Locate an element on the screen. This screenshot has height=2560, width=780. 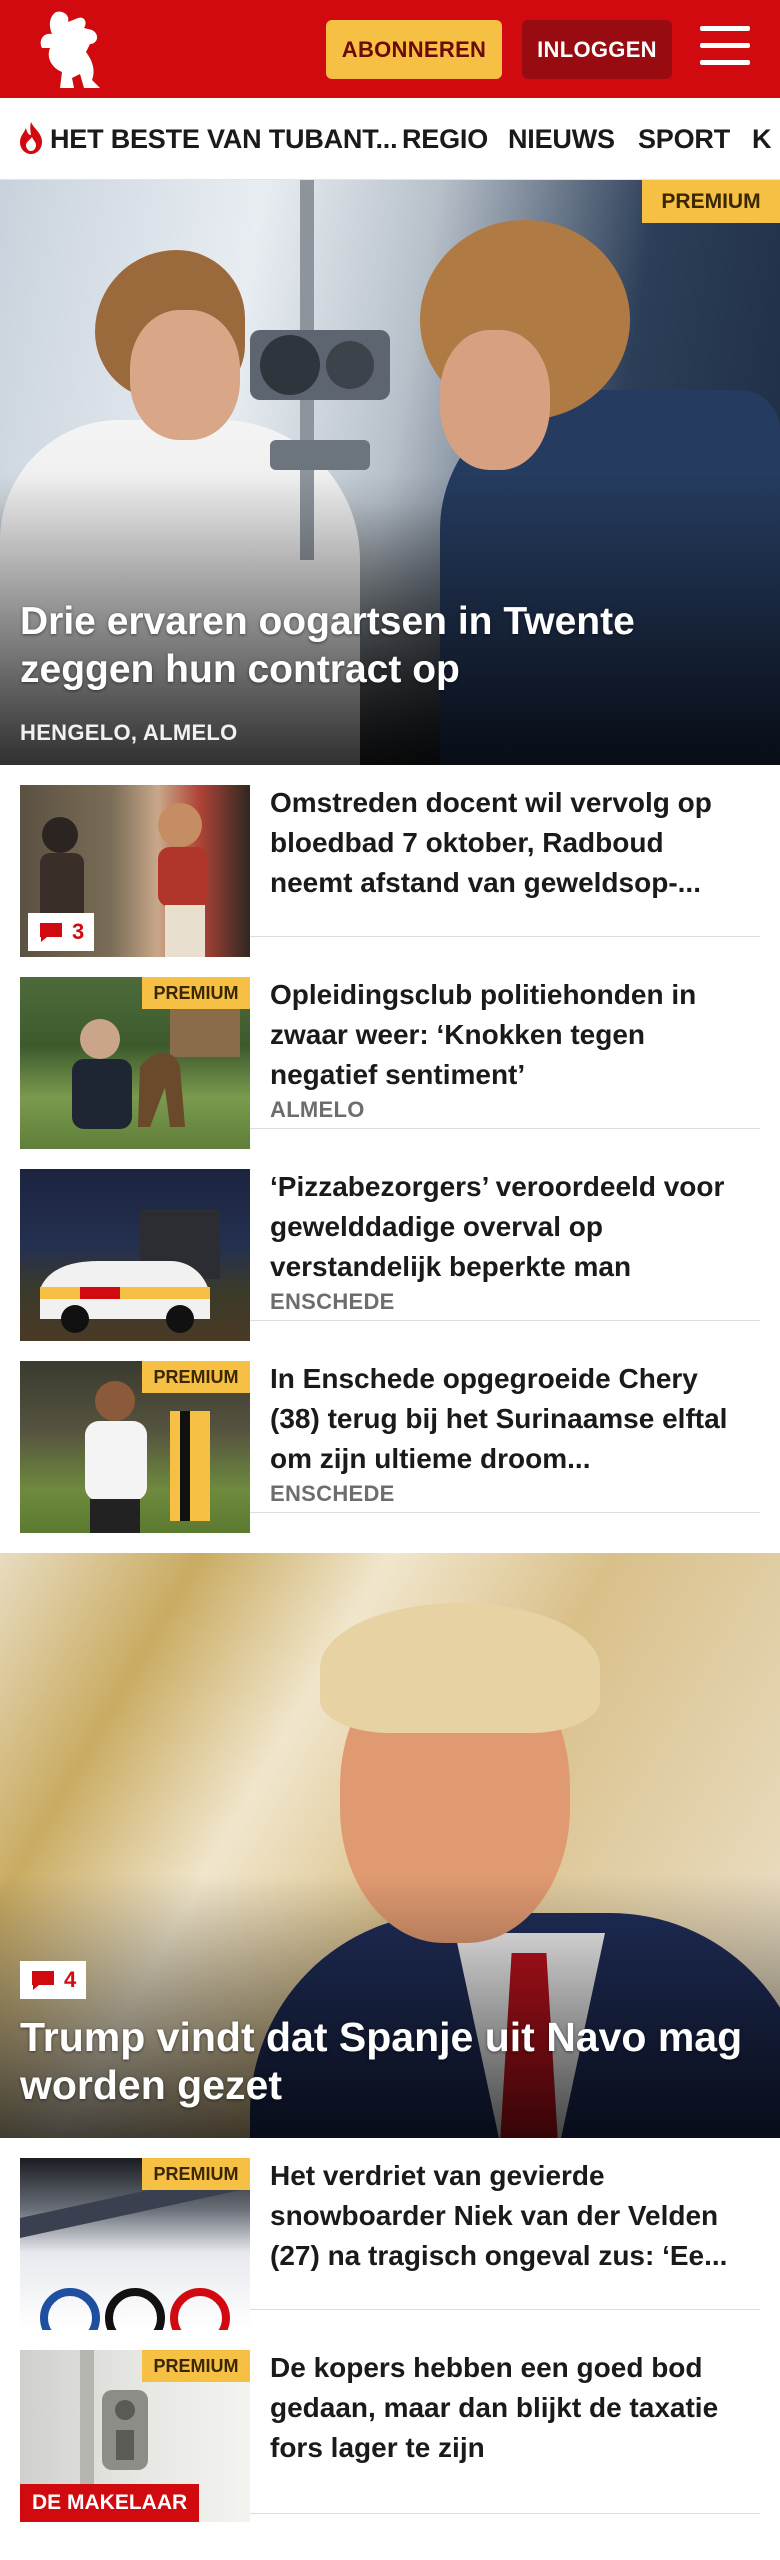
comment-count: 4 is located at coordinates (70, 1979).